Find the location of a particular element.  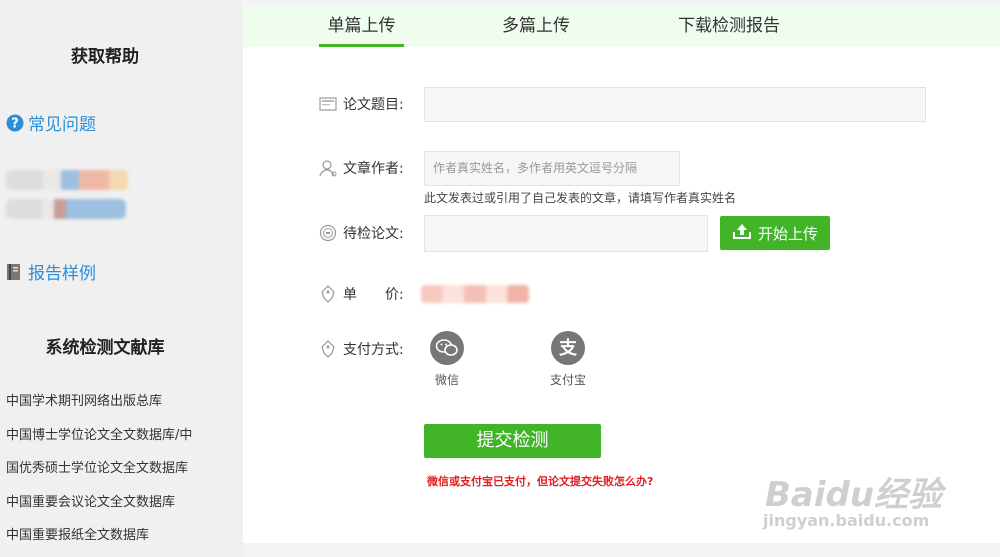

svg-text: 支 is located at coordinates (568, 348).